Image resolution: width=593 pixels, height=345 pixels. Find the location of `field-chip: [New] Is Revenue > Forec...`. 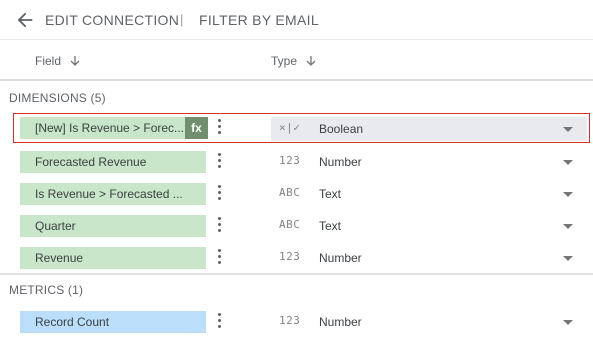

field-chip: [New] Is Revenue > Forec... is located at coordinates (102, 128).